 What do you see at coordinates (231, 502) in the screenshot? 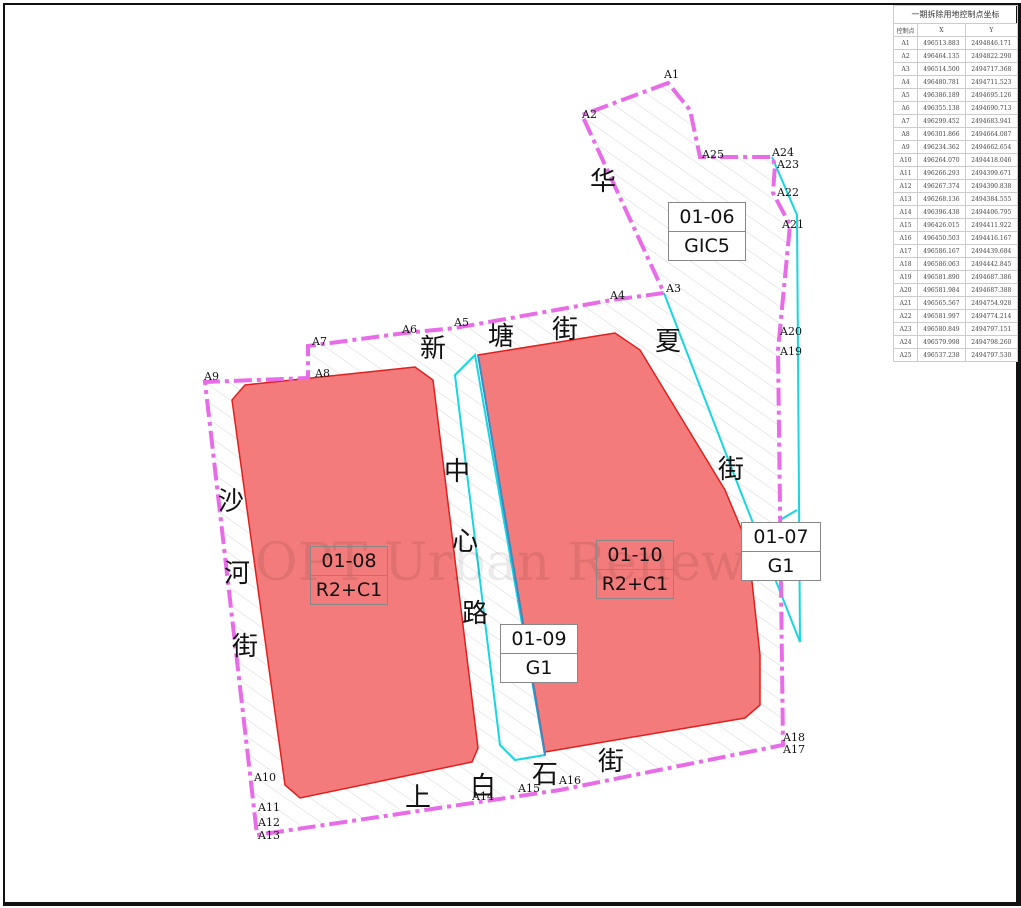
I see `street-char: 沙` at bounding box center [231, 502].